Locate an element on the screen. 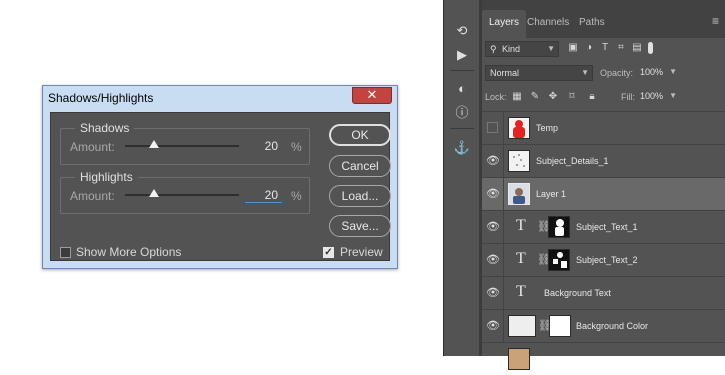 The image size is (725, 375). highlights-amount-slider is located at coordinates (182, 195).